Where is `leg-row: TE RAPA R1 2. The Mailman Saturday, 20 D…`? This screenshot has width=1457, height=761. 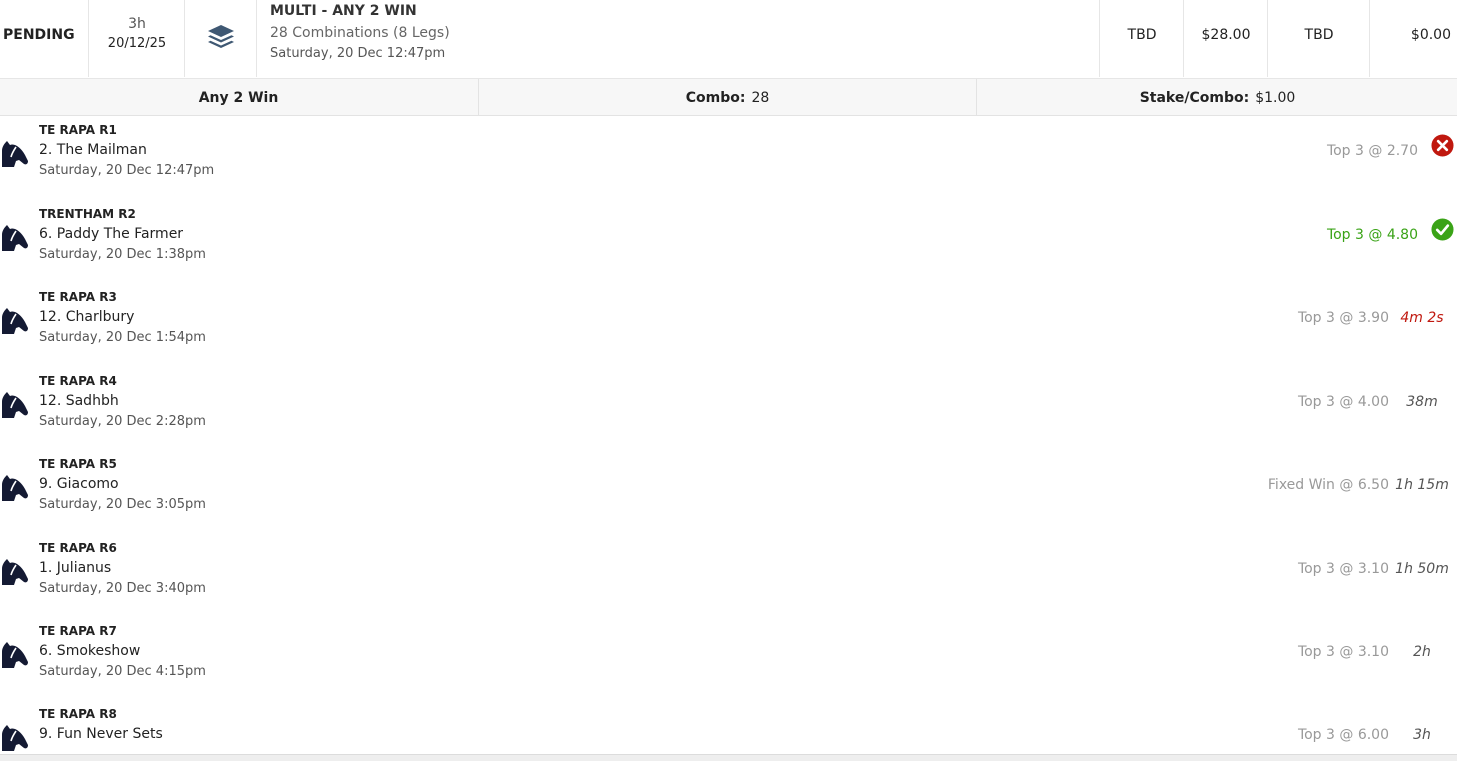 leg-row: TE RAPA R1 2. The Mailman Saturday, 20 D… is located at coordinates (728, 157).